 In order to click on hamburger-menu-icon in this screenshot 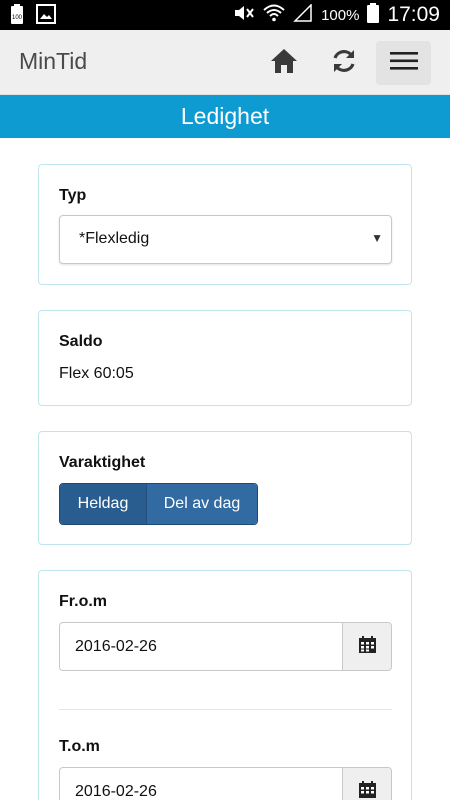, I will do `click(403, 63)`.